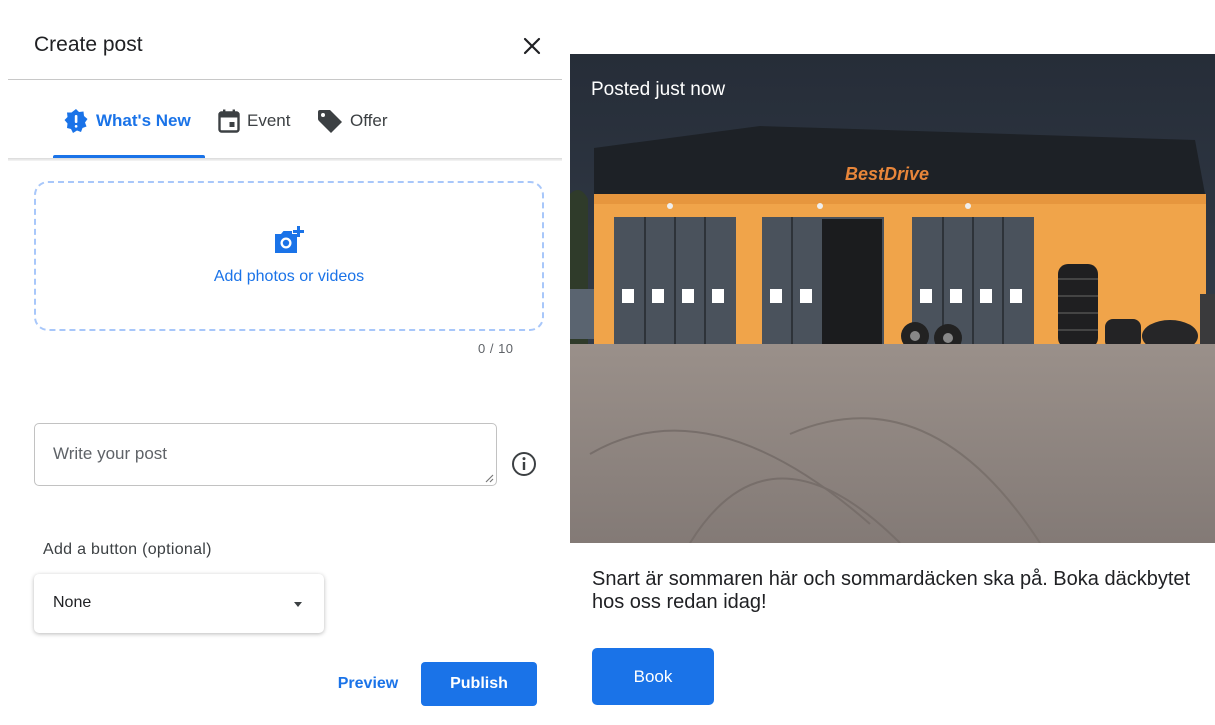 The width and height of the screenshot is (1215, 725). Describe the element at coordinates (143, 120) in the screenshot. I see `tab-label: What's New` at that location.